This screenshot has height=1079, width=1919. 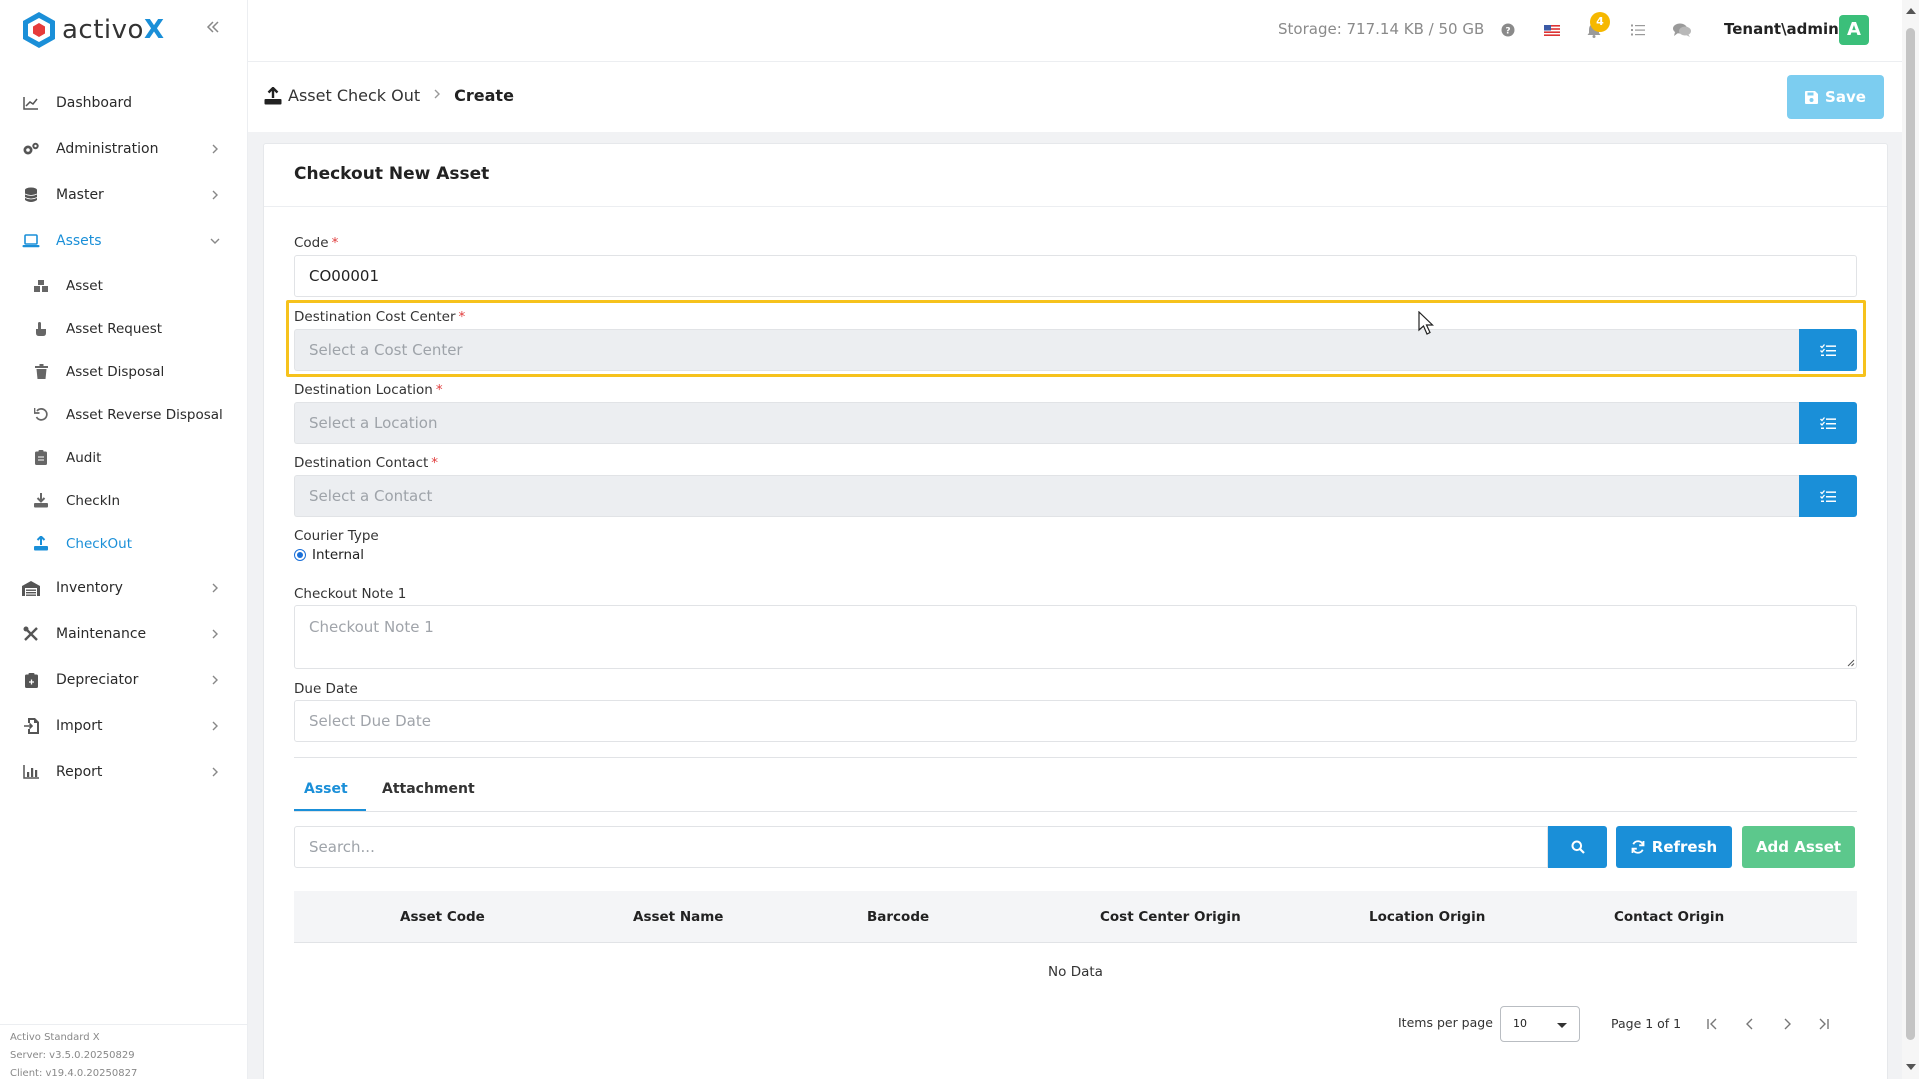 What do you see at coordinates (921, 847) in the screenshot?
I see `asset-search-input` at bounding box center [921, 847].